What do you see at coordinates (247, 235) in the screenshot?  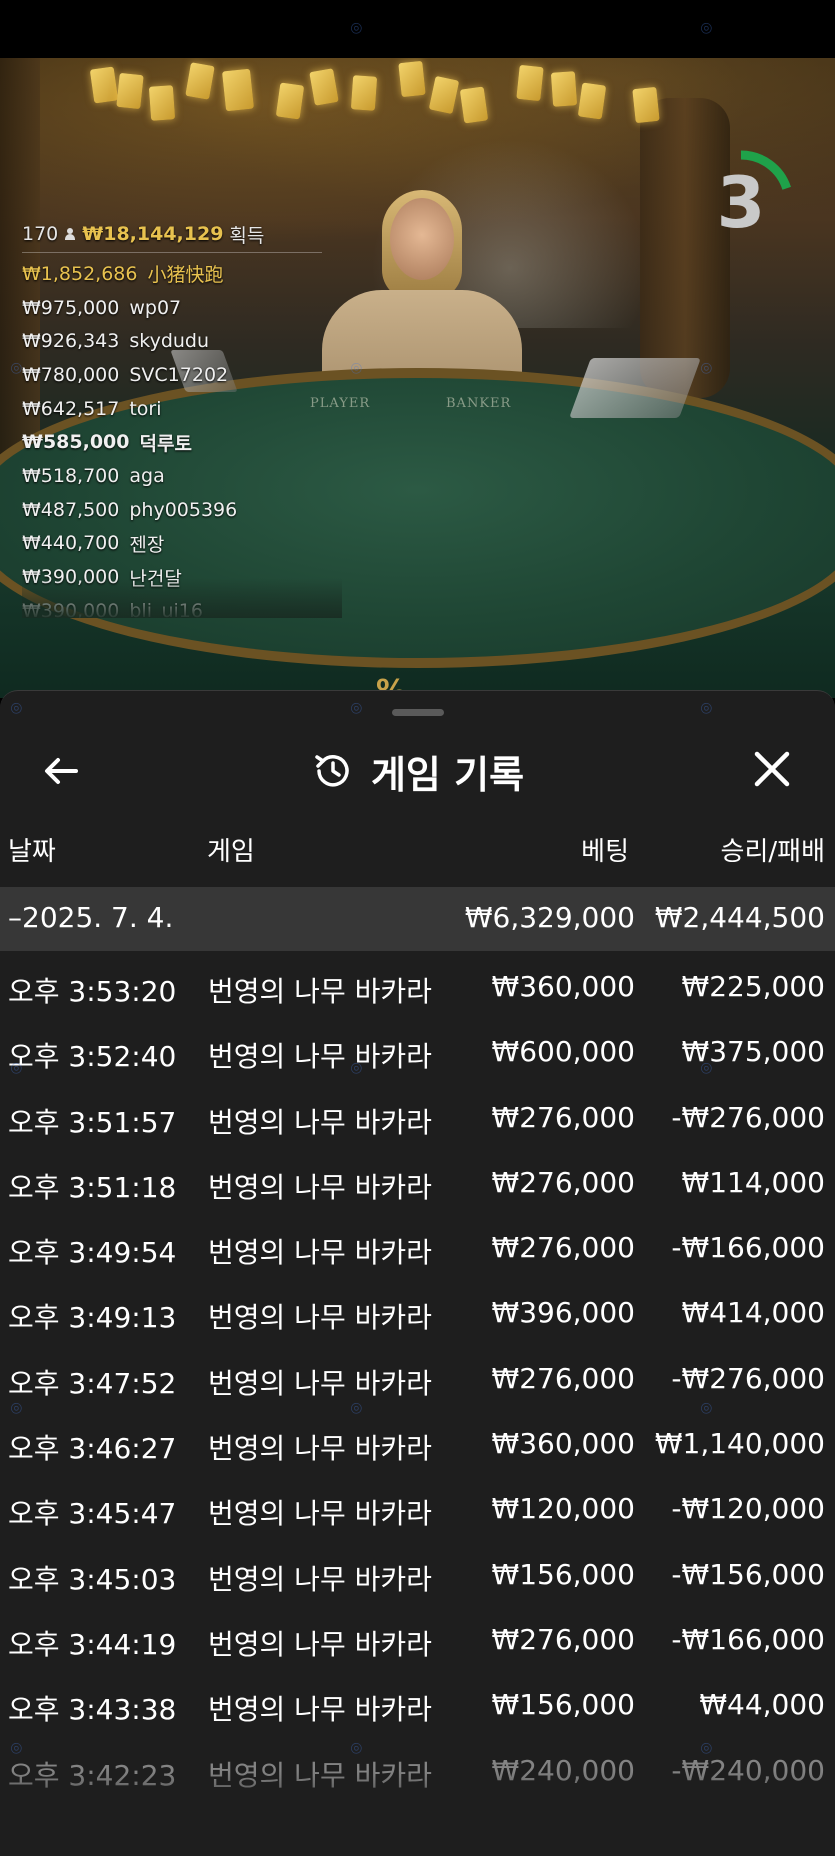 I see `winners-earn-label: 획득` at bounding box center [247, 235].